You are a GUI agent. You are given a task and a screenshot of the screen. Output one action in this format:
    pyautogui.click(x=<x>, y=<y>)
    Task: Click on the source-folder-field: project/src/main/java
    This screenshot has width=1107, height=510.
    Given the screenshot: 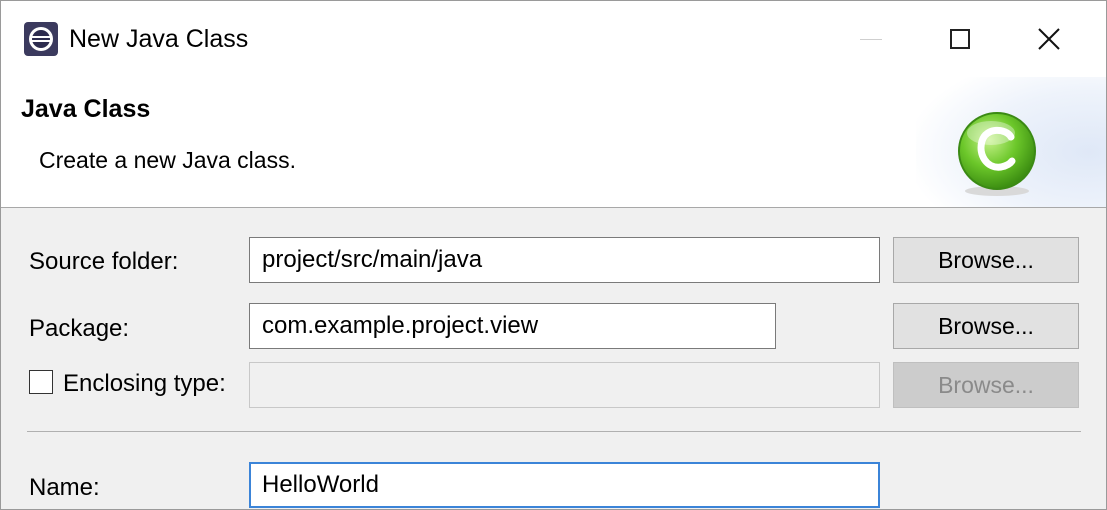 What is the action you would take?
    pyautogui.click(x=564, y=260)
    